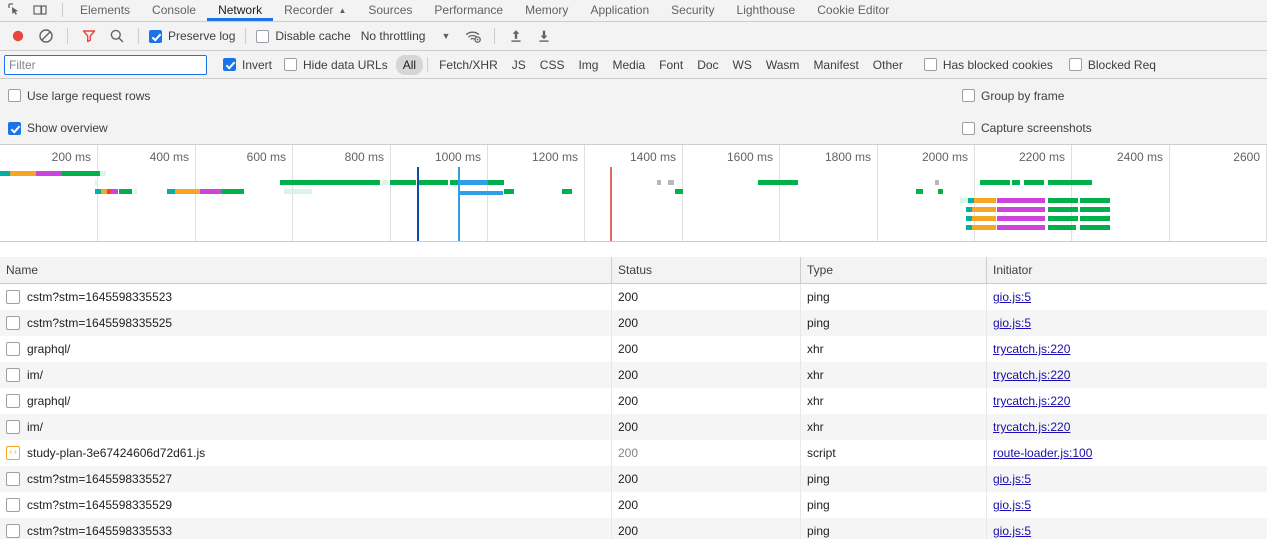 This screenshot has width=1267, height=539. What do you see at coordinates (516, 36) in the screenshot?
I see `upload-arrow-icon` at bounding box center [516, 36].